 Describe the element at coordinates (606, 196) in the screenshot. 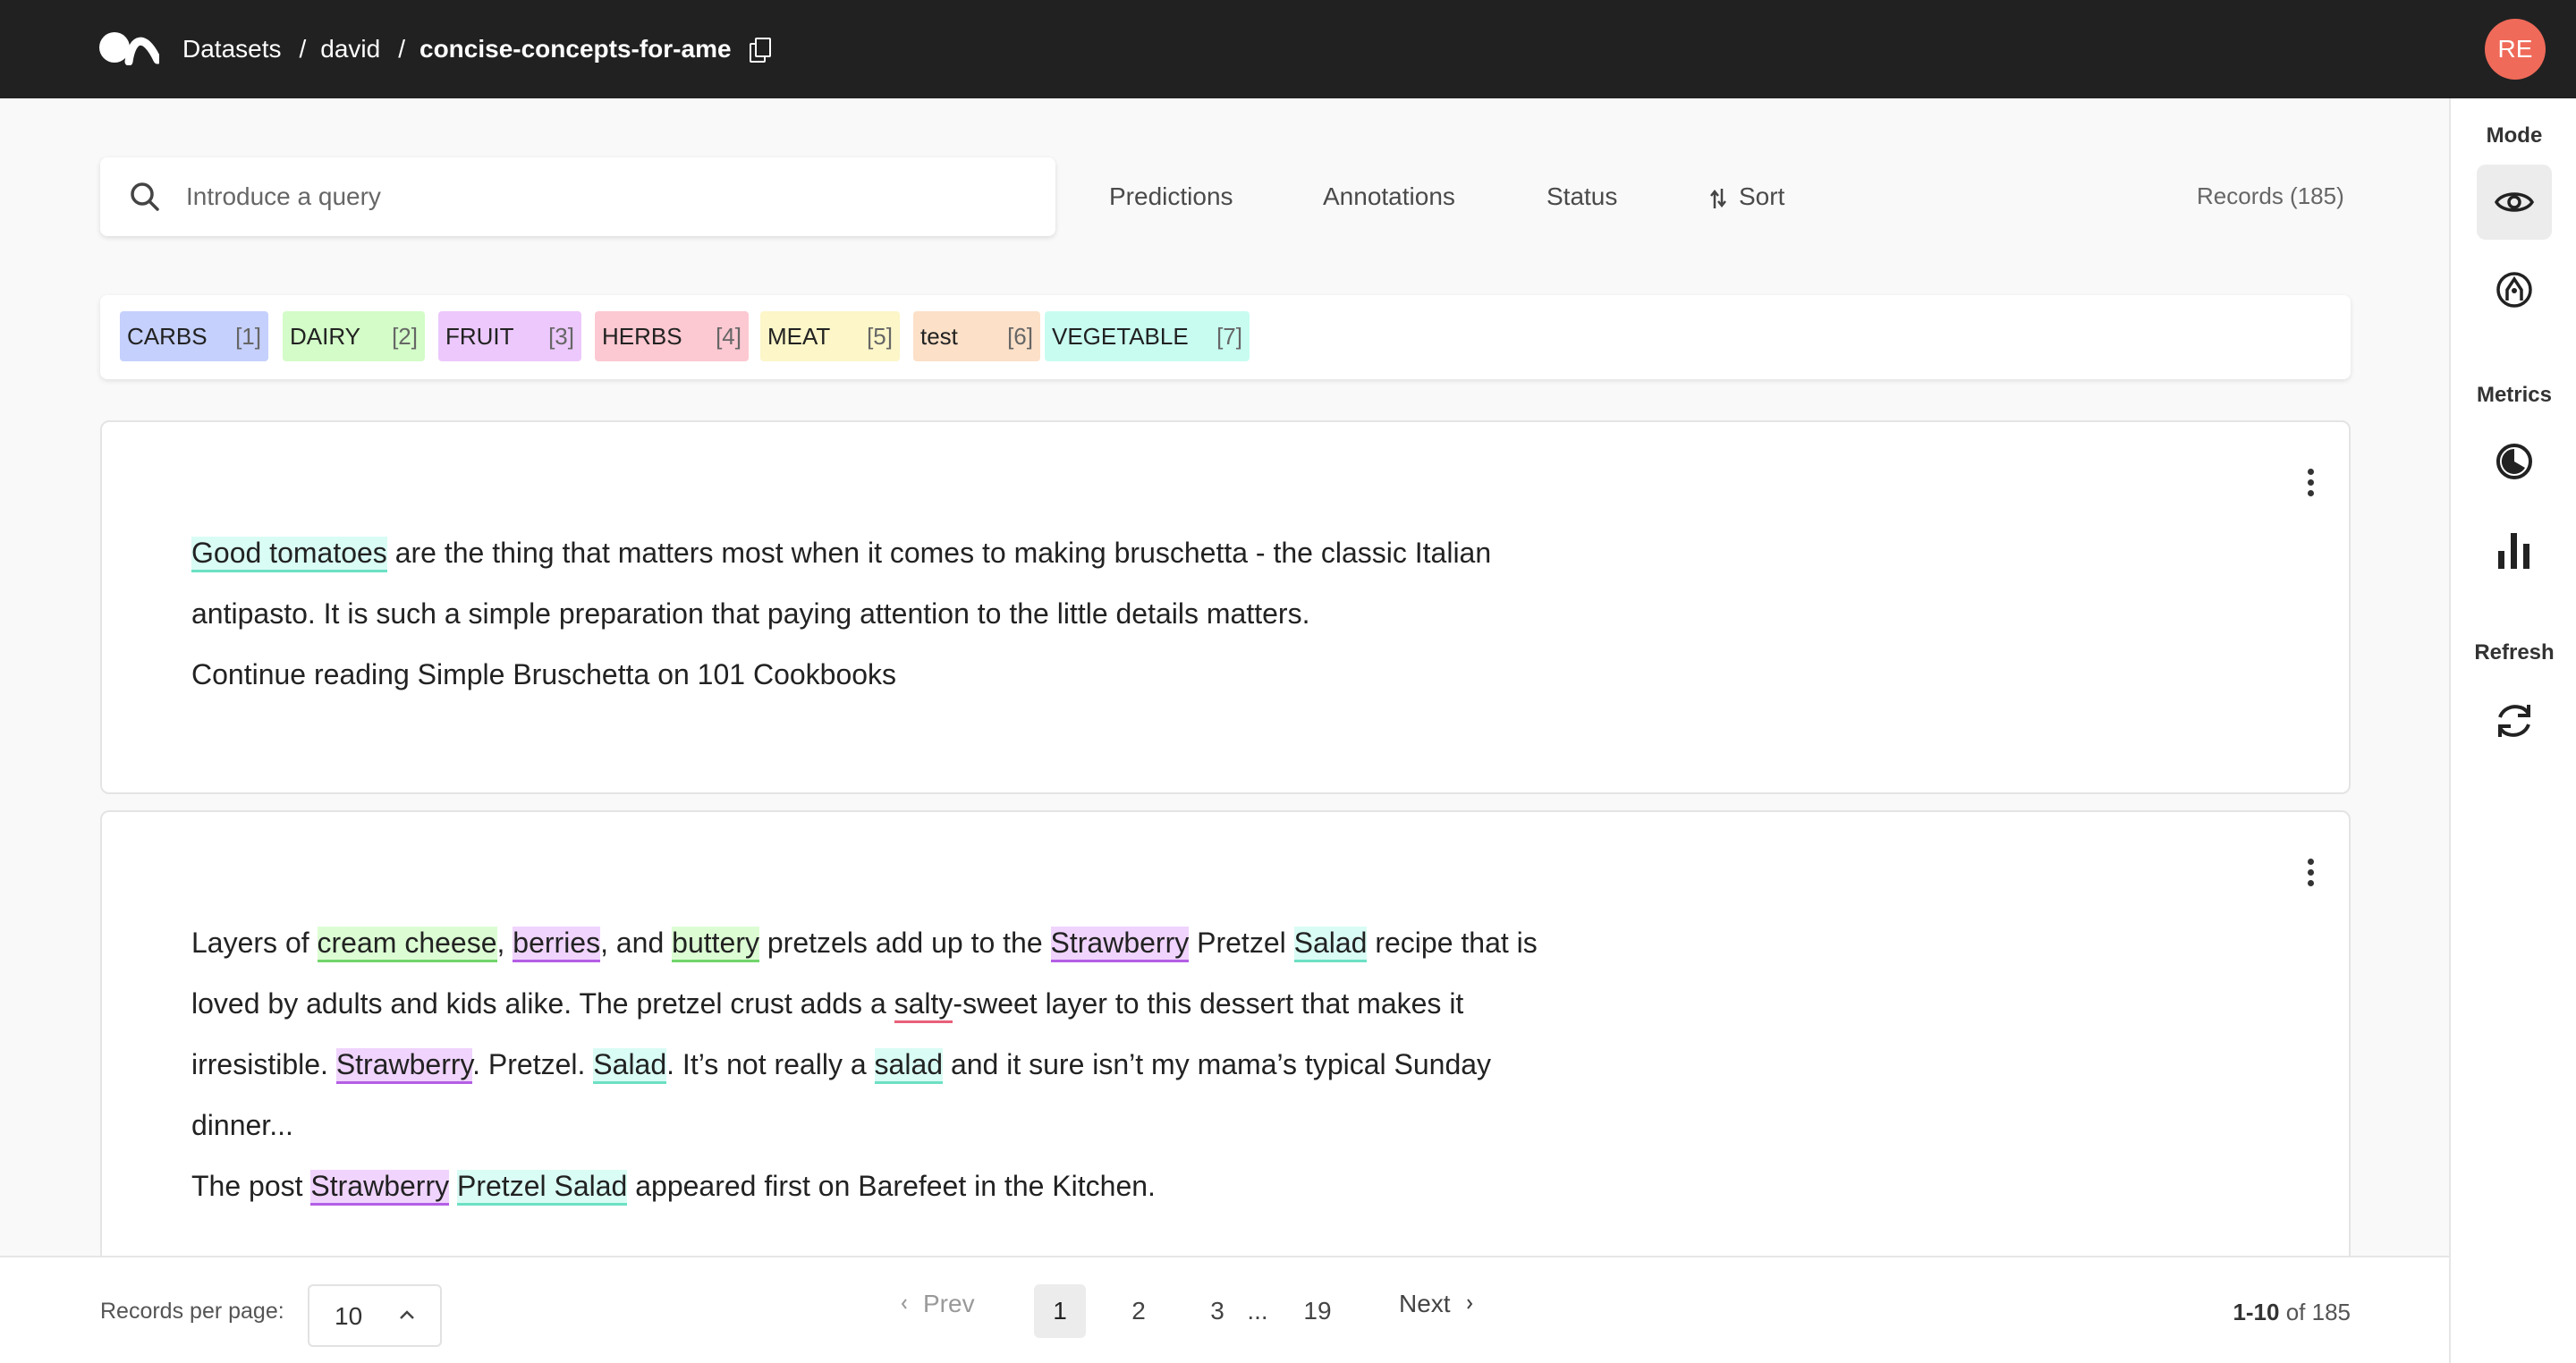

I see `search-input` at that location.